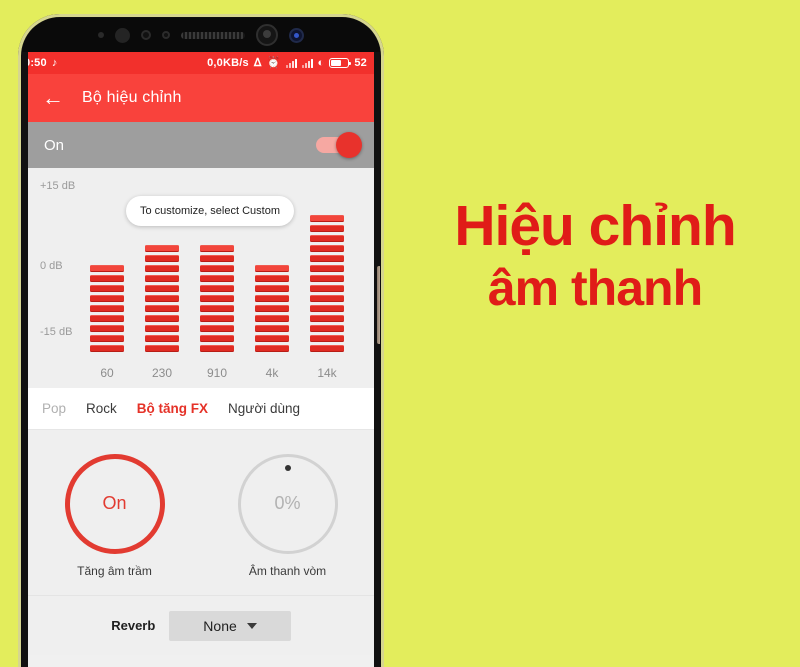  I want to click on phone-top-sensors, so click(201, 35).